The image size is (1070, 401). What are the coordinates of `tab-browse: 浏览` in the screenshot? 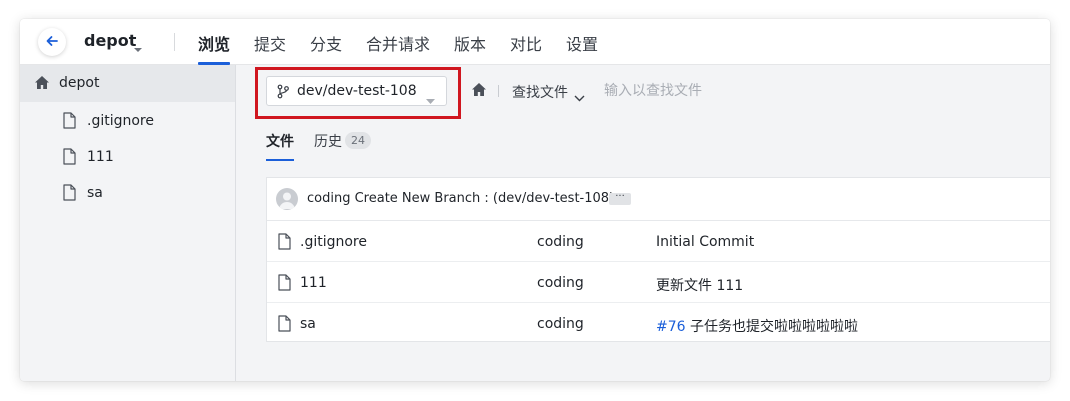 It's located at (214, 43).